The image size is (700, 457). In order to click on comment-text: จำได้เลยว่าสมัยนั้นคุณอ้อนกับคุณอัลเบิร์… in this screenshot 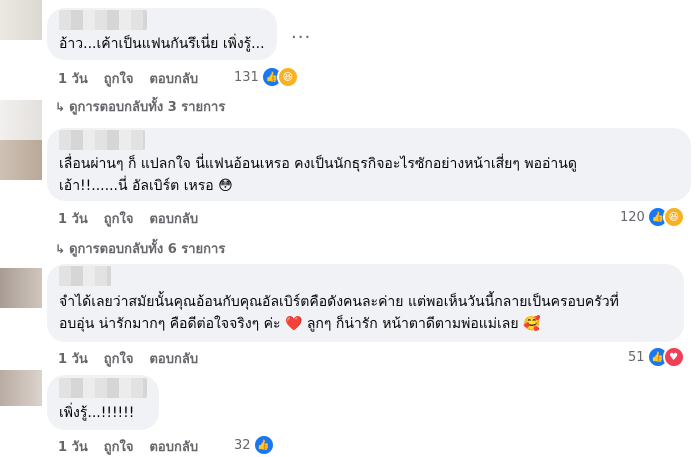, I will do `click(339, 302)`.